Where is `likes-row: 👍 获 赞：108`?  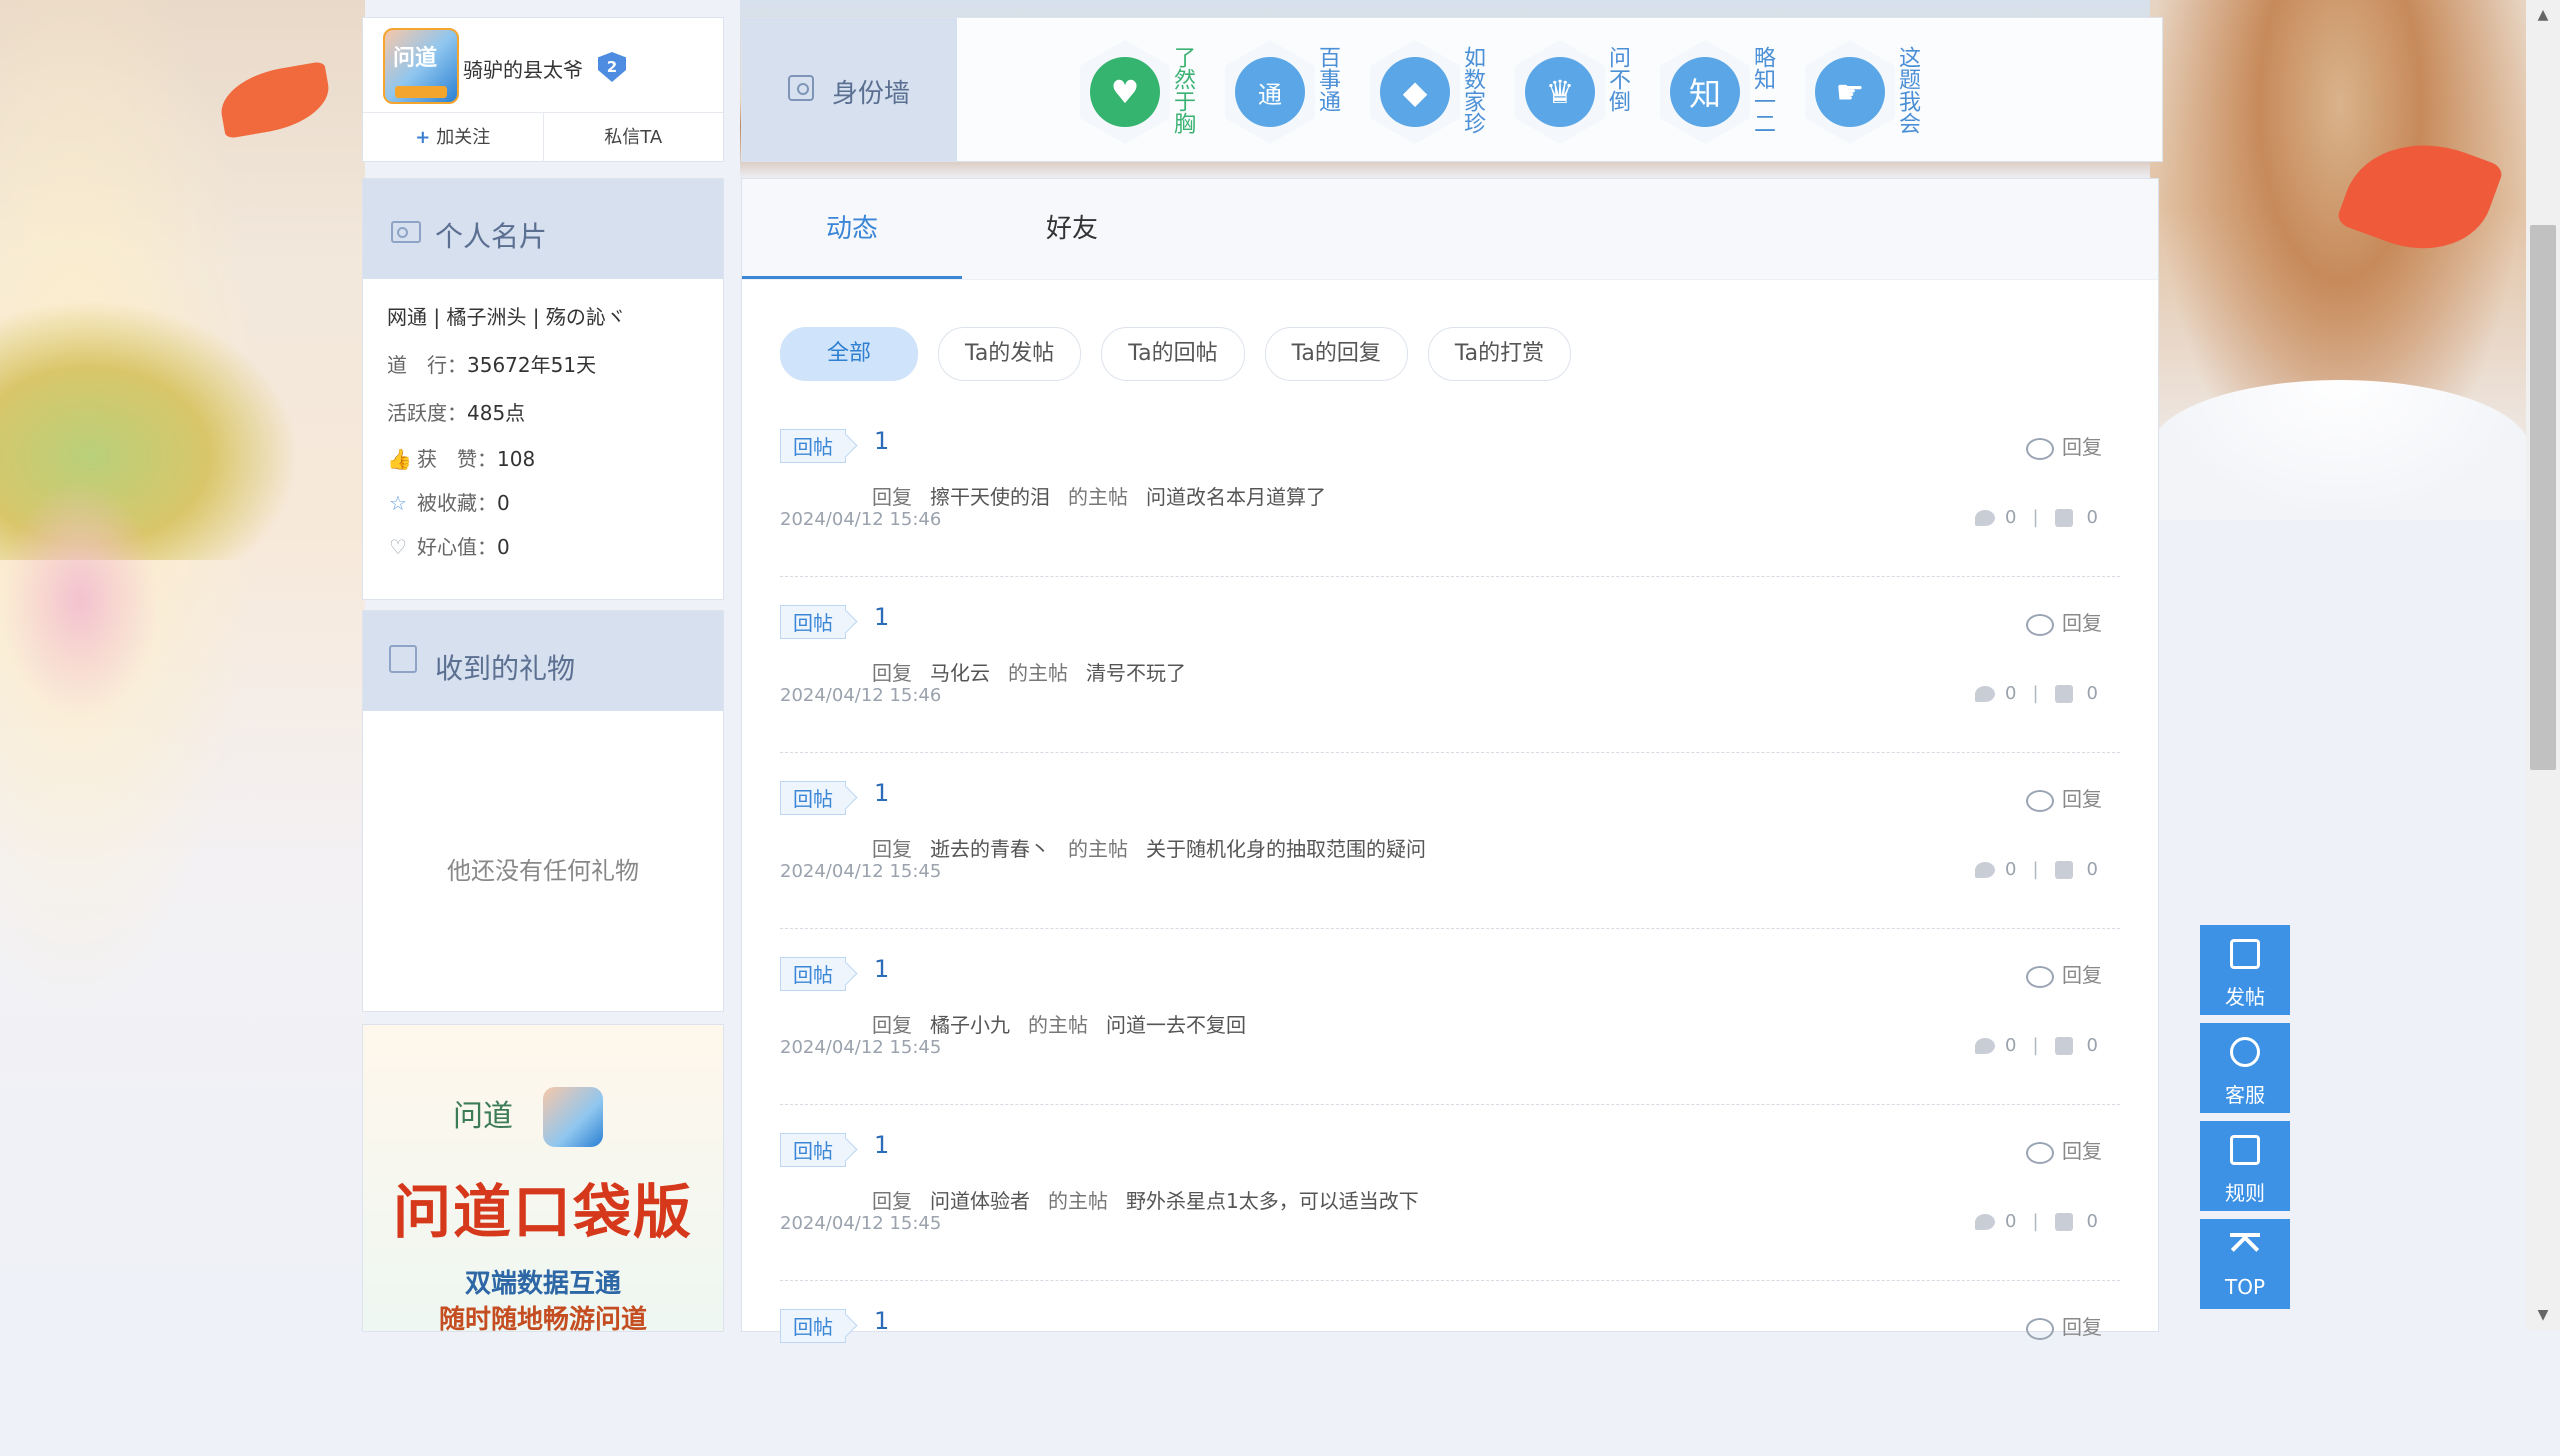
likes-row: 👍 获 赞：108 is located at coordinates (543, 459).